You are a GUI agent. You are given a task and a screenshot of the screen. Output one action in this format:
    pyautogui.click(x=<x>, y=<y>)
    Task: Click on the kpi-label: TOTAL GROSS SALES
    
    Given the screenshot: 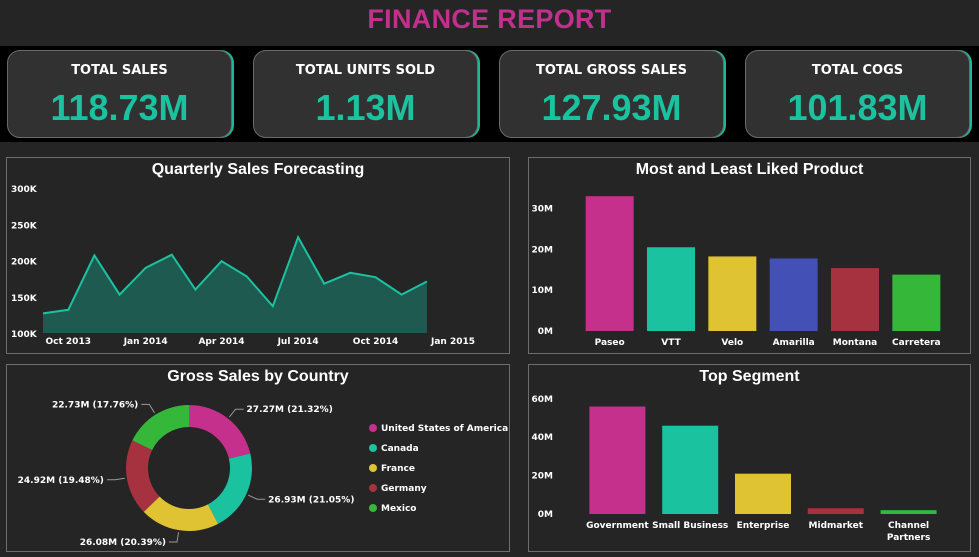 What is the action you would take?
    pyautogui.click(x=611, y=70)
    